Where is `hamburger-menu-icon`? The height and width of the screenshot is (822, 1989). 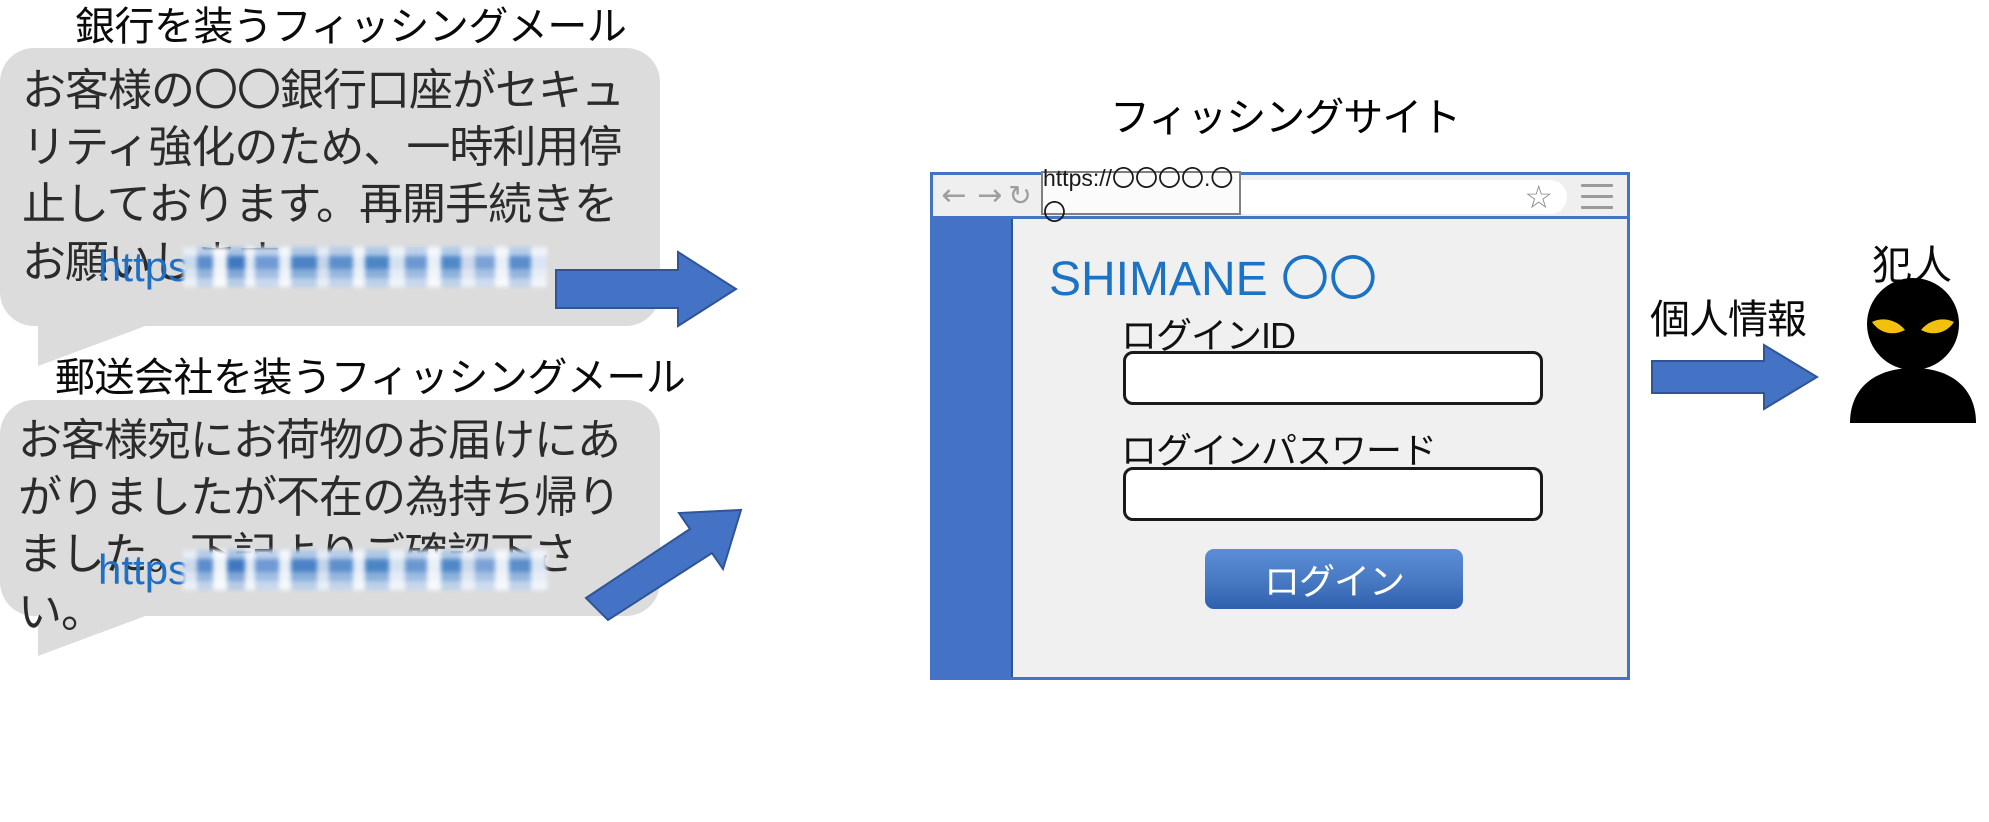
hamburger-menu-icon is located at coordinates (1597, 197).